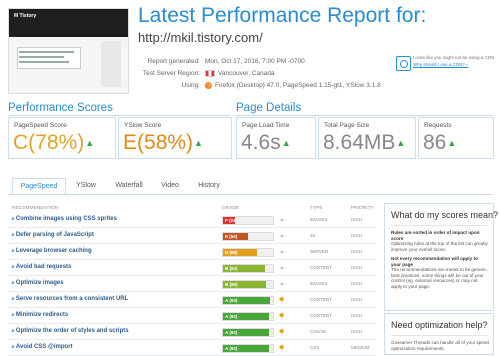 The image size is (500, 356). I want to click on table-row: Avoid bad requests B (84) ⌄ CONTENT HIGH, so click(192, 268).